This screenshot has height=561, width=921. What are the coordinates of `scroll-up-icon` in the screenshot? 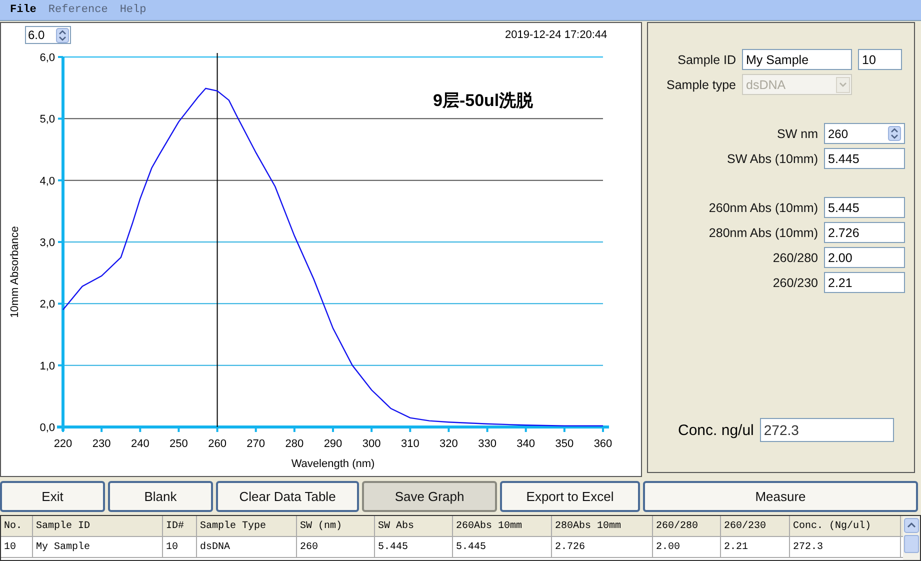 It's located at (911, 525).